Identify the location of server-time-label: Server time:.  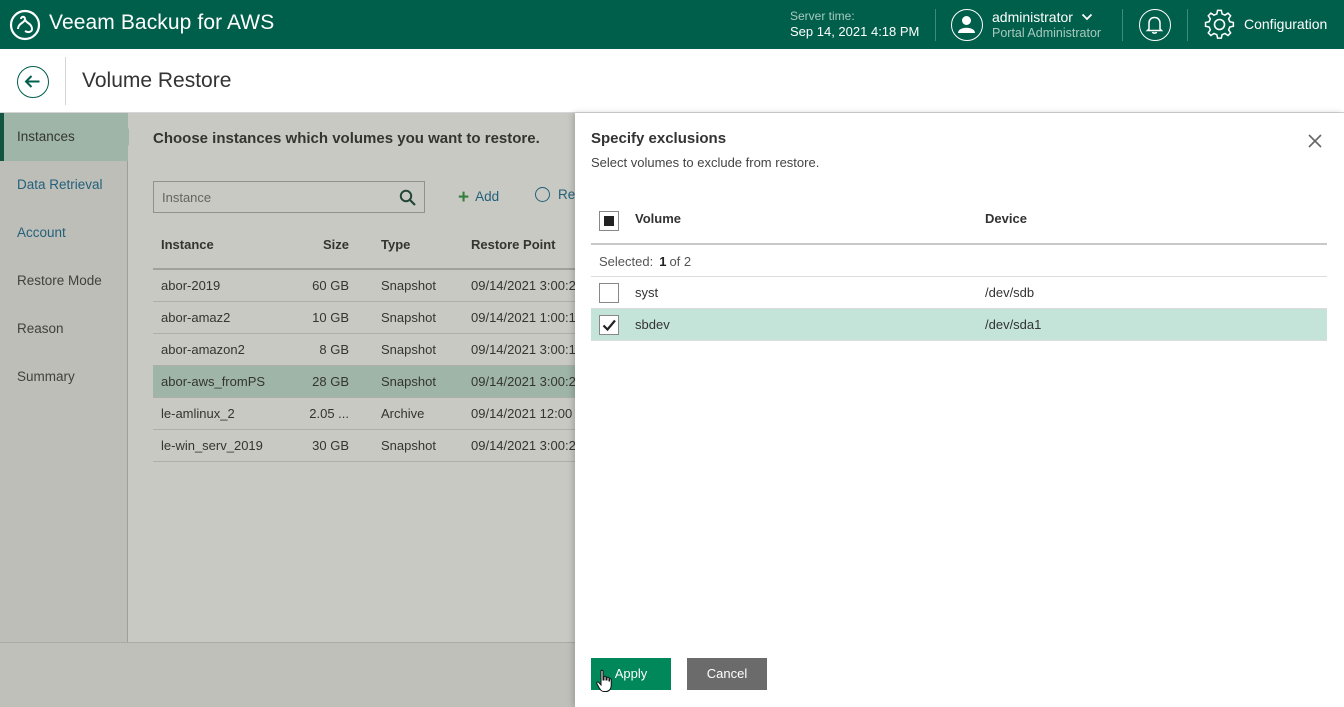
(822, 16).